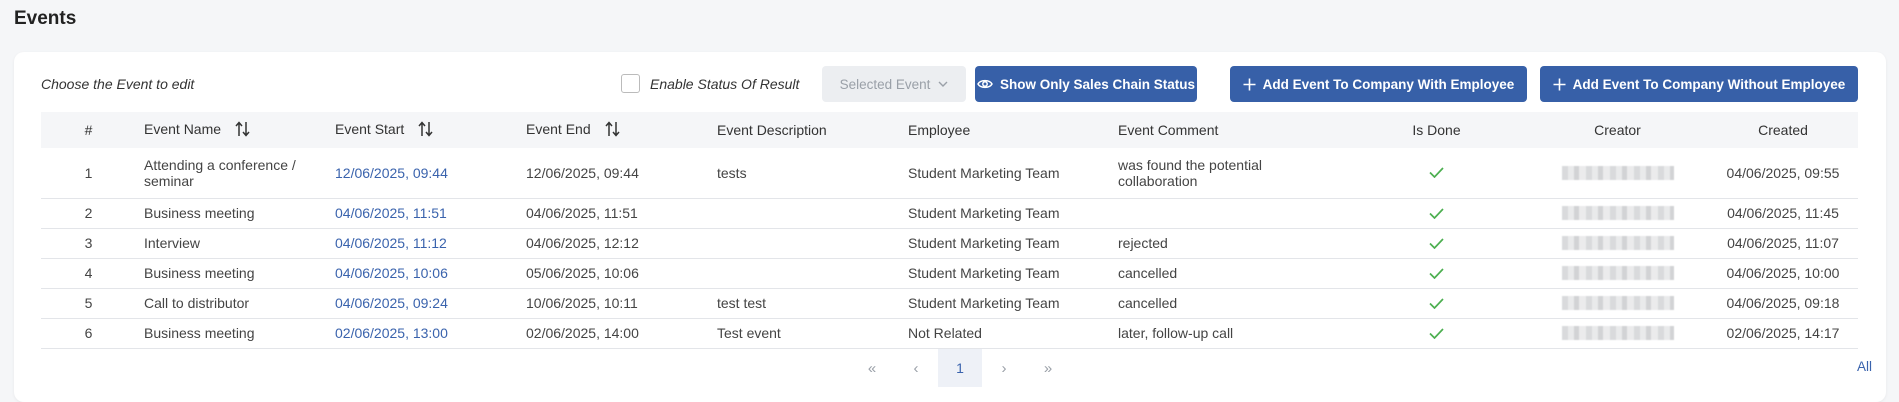 The height and width of the screenshot is (402, 1899). I want to click on selected-event-select: Selected Event, so click(894, 84).